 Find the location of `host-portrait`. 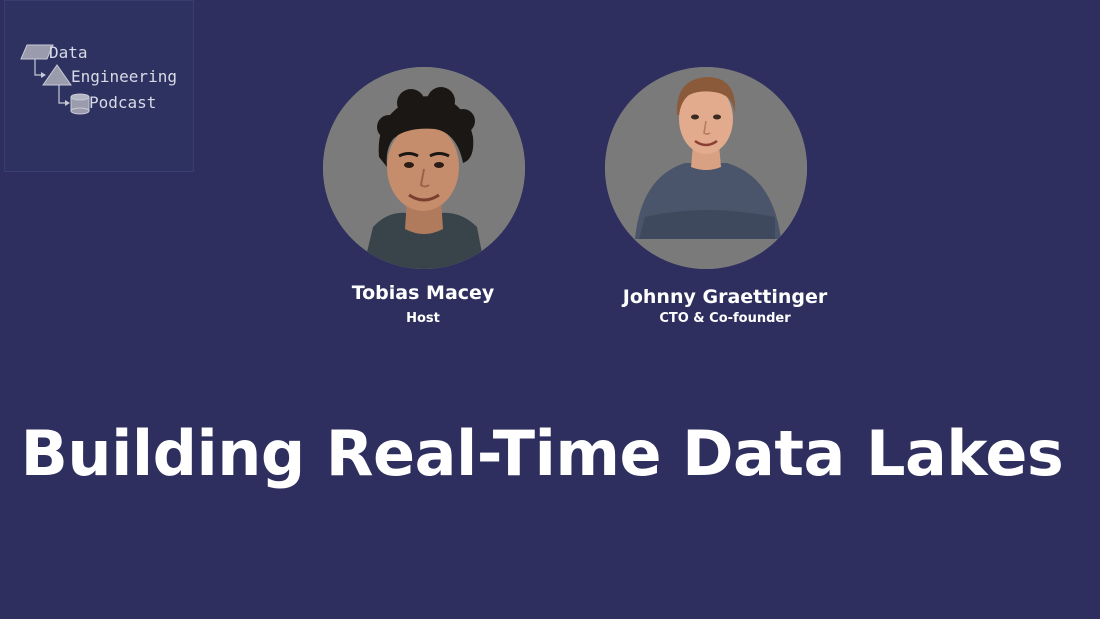

host-portrait is located at coordinates (424, 168).